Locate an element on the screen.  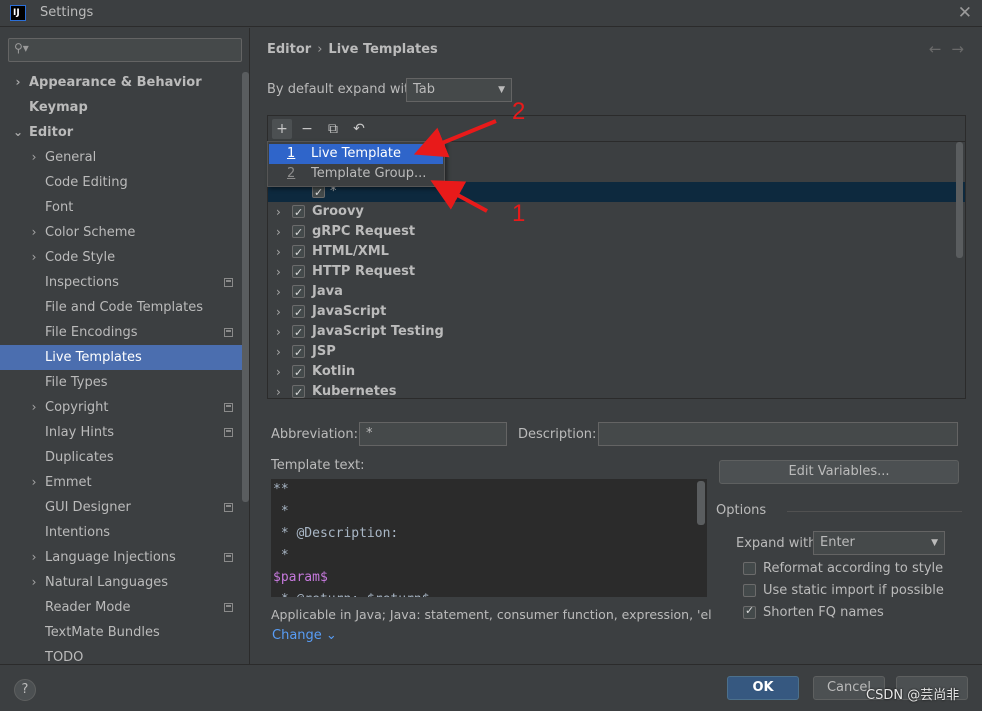
template-group-row: › Kubernetes is located at coordinates (616, 390).